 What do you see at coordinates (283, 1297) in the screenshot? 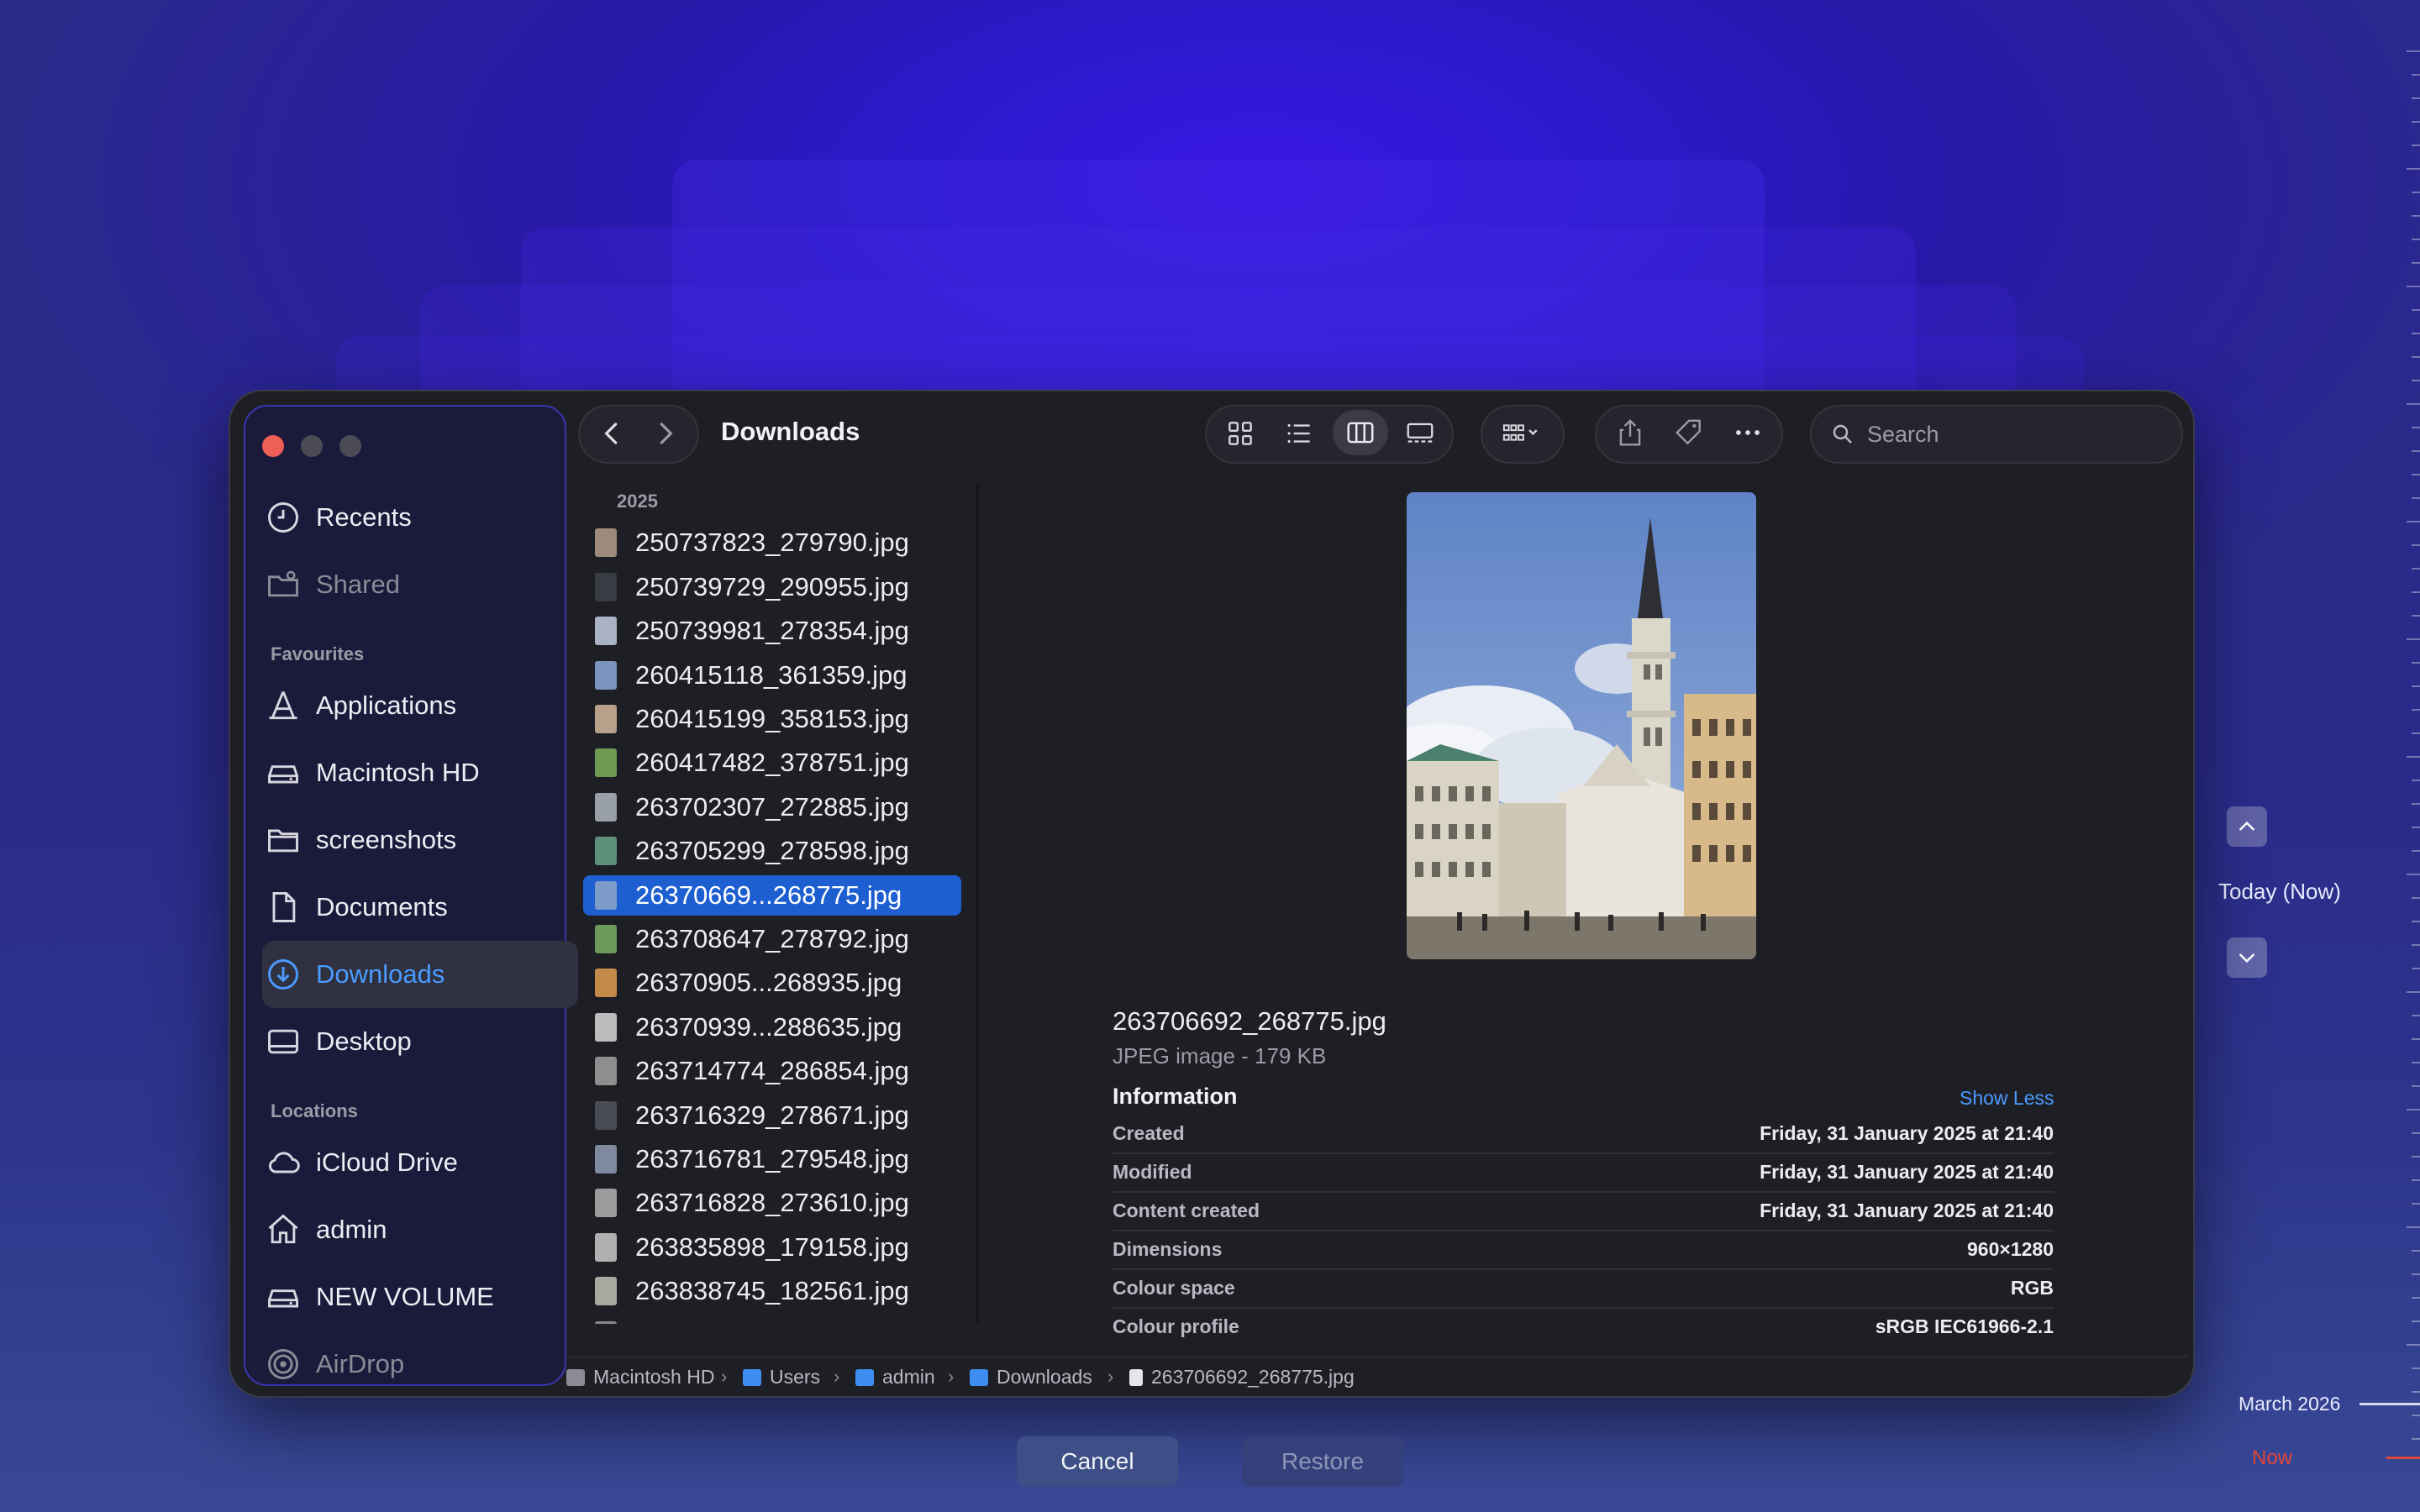
I see `drive-icon` at bounding box center [283, 1297].